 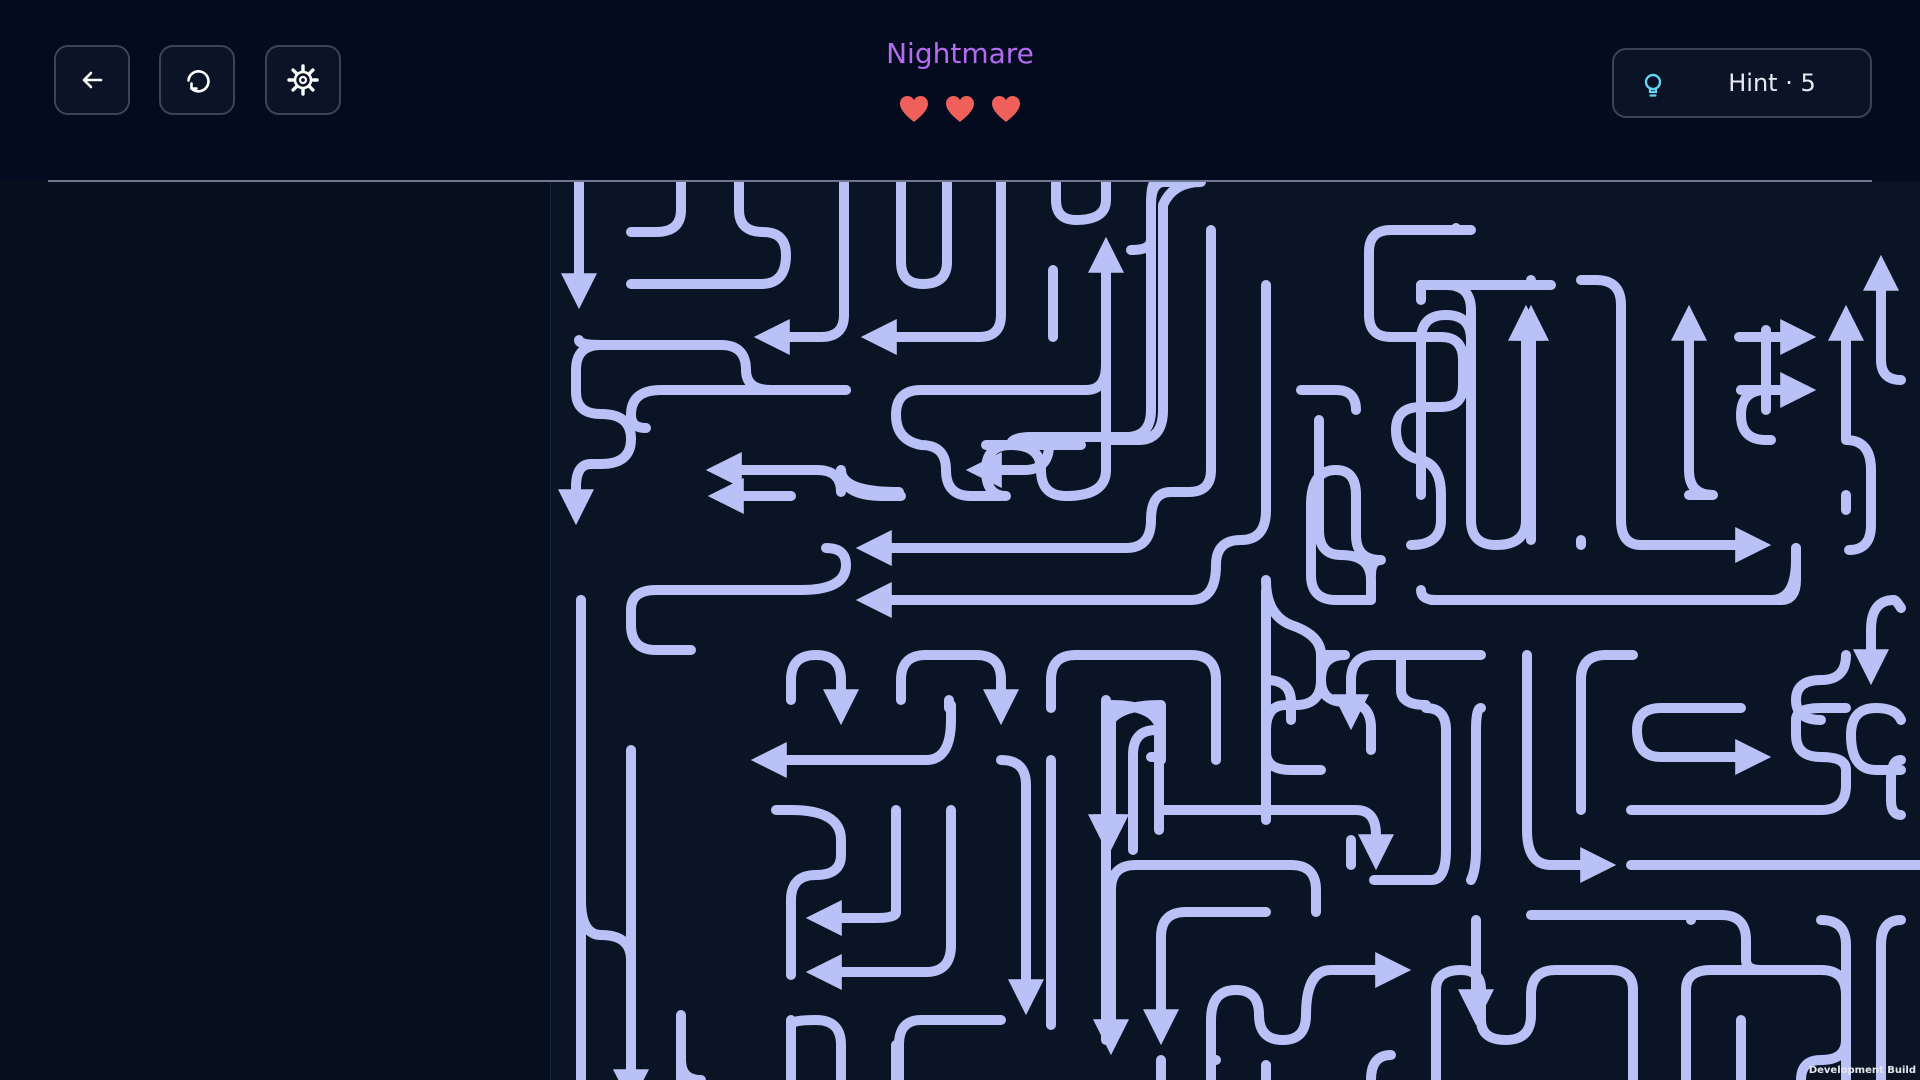 I want to click on level-title: Nightmare, so click(x=960, y=53).